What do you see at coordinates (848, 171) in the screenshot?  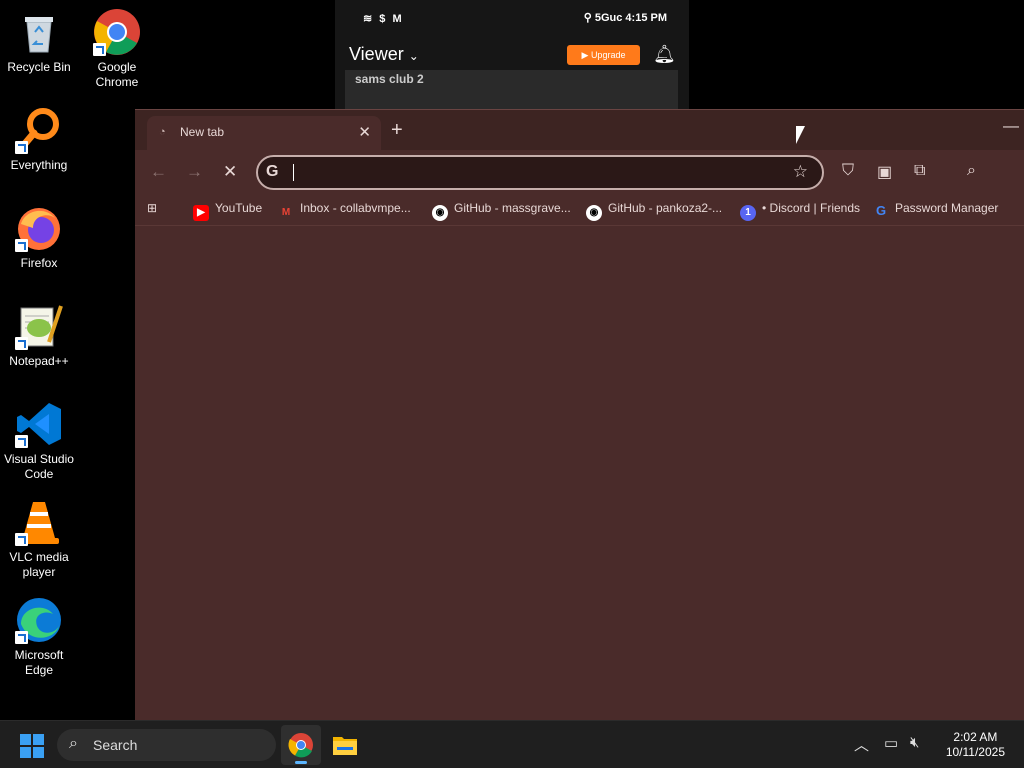 I see `shield-extension-icon: ⛉` at bounding box center [848, 171].